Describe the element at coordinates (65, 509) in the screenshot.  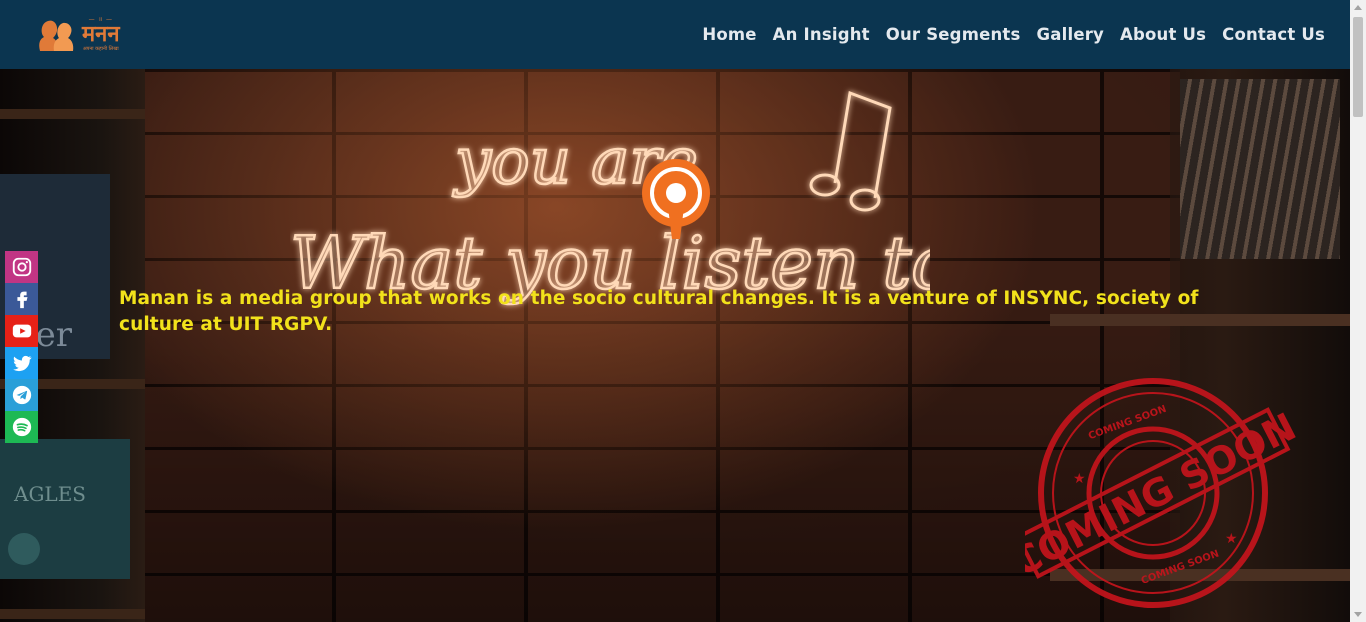
I see `shelf-record: AGLES` at that location.